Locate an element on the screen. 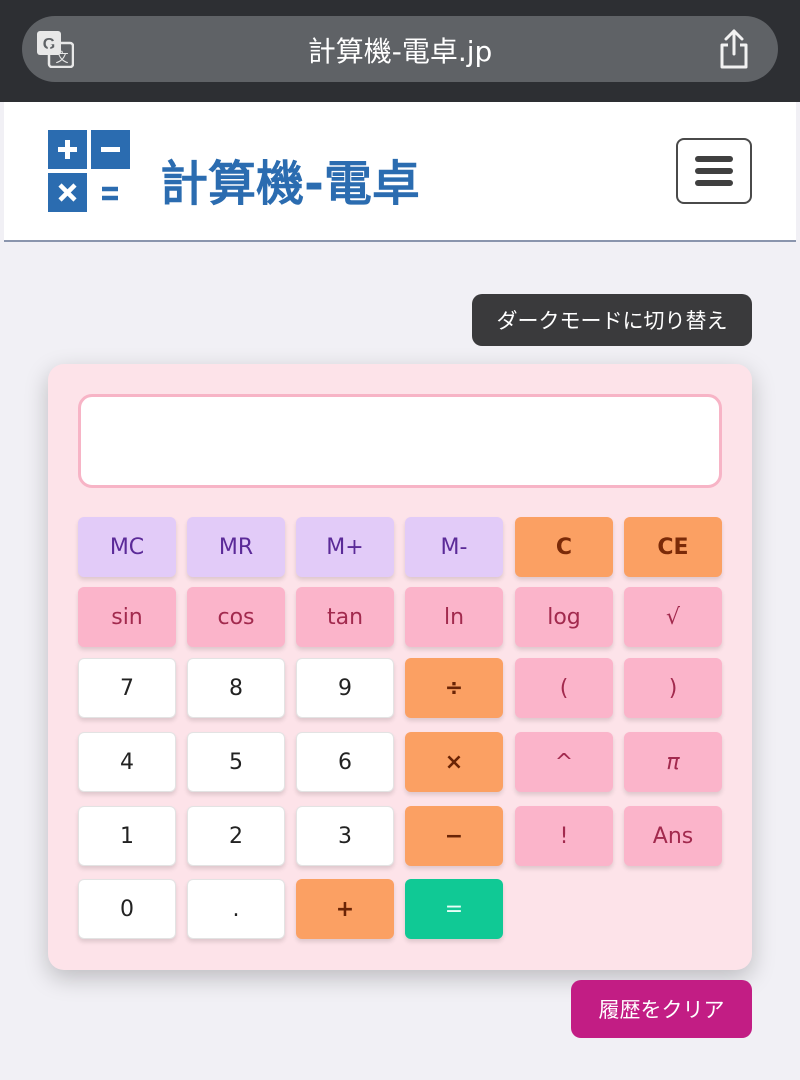 This screenshot has height=1080, width=800. site-title: 計算機-電卓 is located at coordinates (290, 179).